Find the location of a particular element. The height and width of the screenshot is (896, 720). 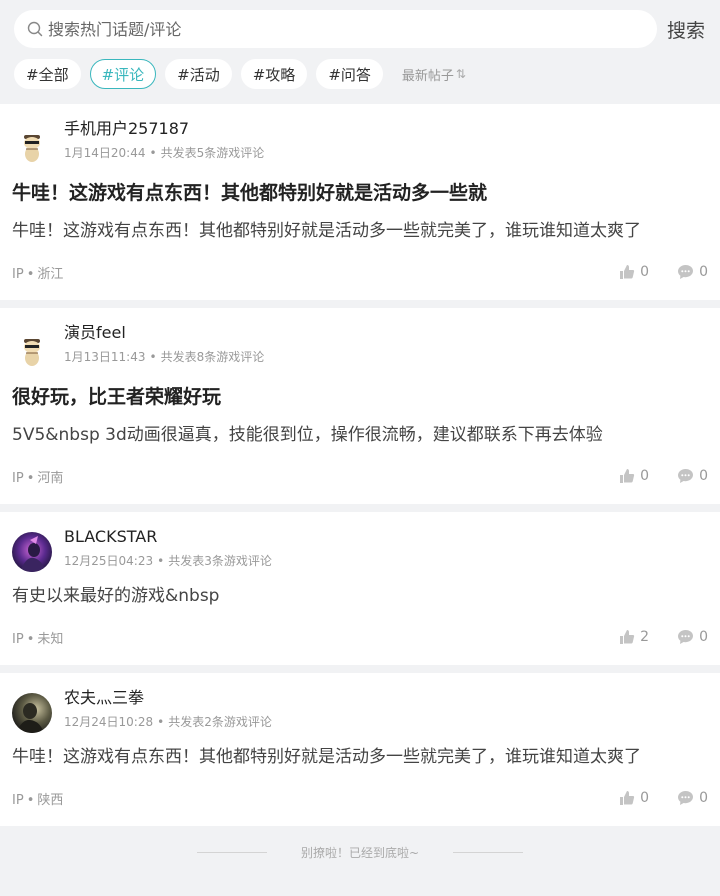

region: 浙江 is located at coordinates (50, 274).